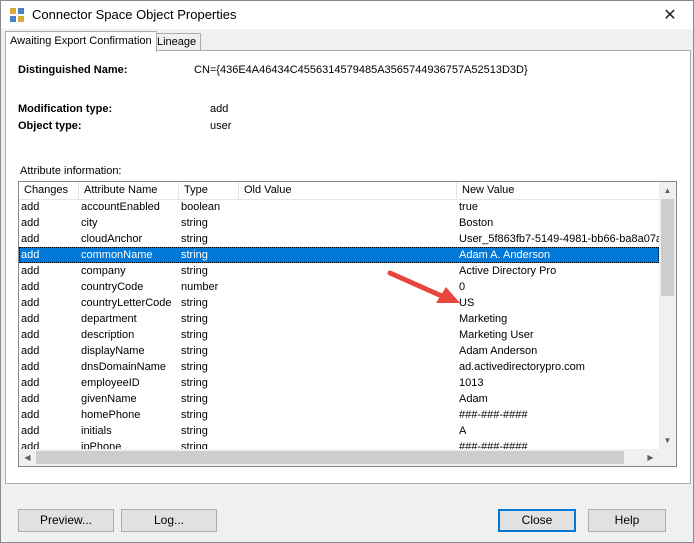 Image resolution: width=694 pixels, height=543 pixels. I want to click on table-row: add displayName string Adam Anderson, so click(339, 351).